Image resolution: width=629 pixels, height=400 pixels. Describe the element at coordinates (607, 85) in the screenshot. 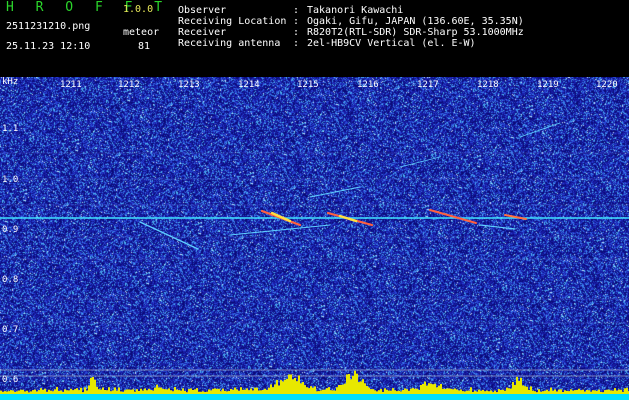

I see `time-tick-label: 1220` at that location.